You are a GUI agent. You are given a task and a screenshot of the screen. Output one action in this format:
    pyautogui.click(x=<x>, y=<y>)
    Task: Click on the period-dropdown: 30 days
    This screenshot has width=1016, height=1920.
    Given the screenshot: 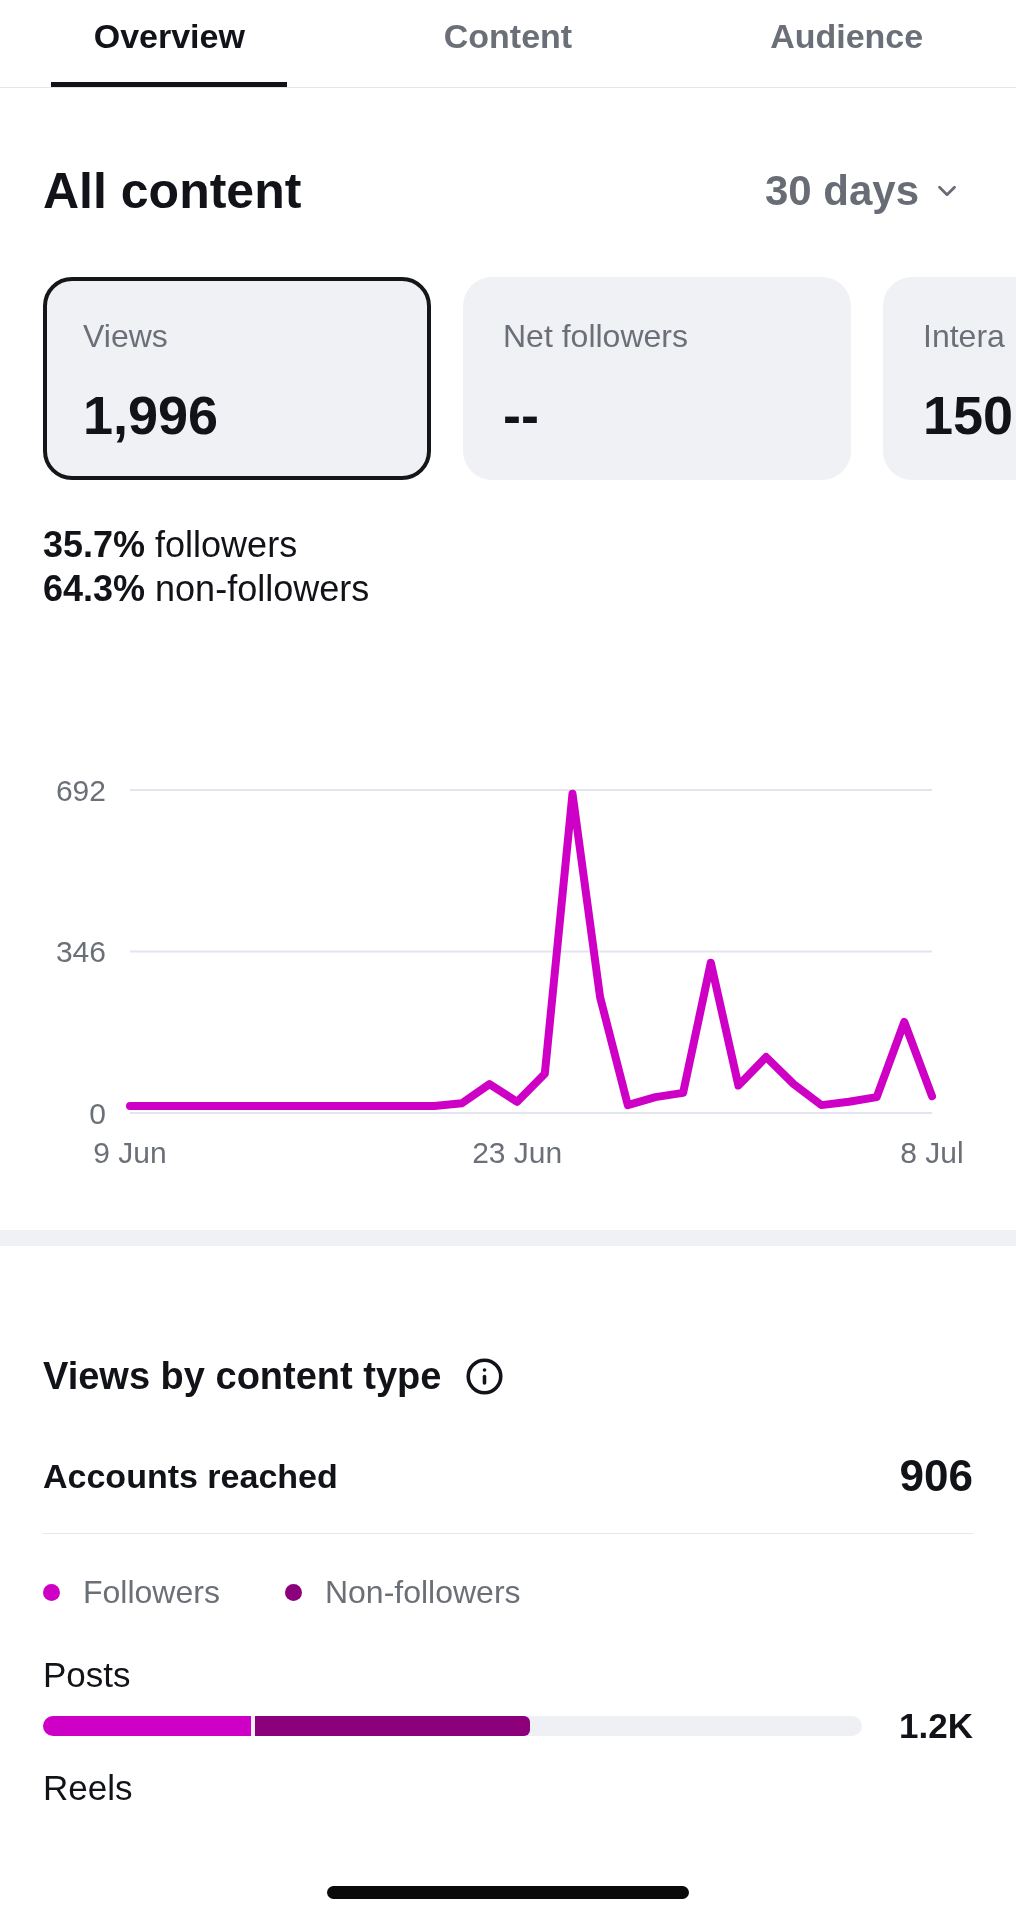 What is the action you would take?
    pyautogui.click(x=863, y=191)
    